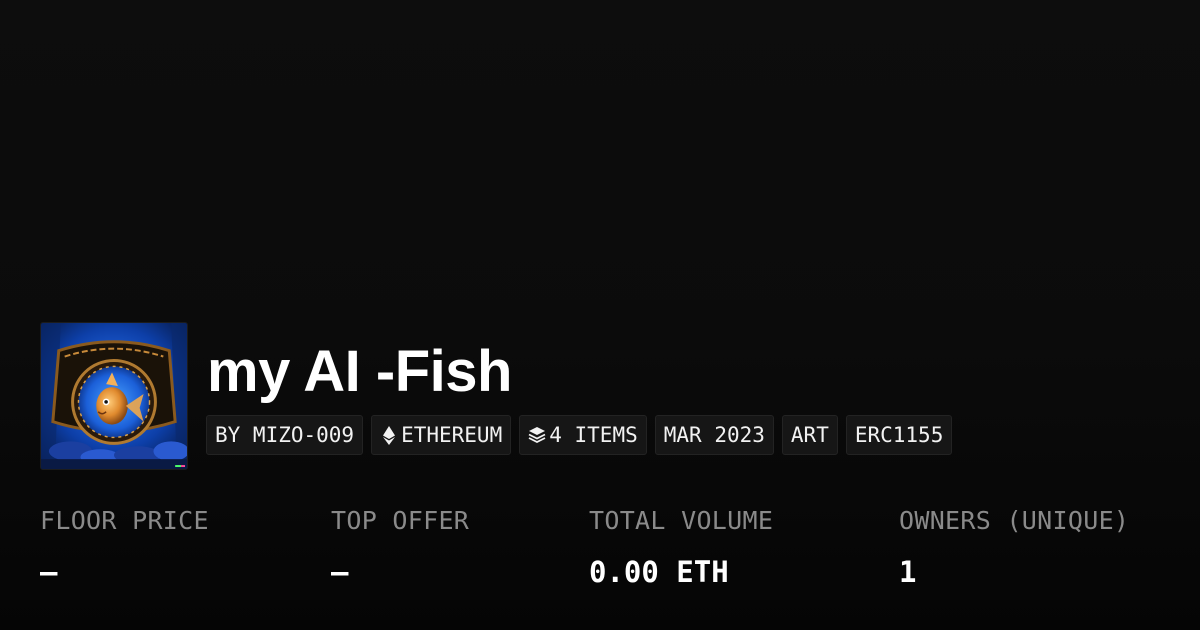 This screenshot has width=1200, height=630. Describe the element at coordinates (124, 520) in the screenshot. I see `stat-label: FLOOR PRICE` at that location.